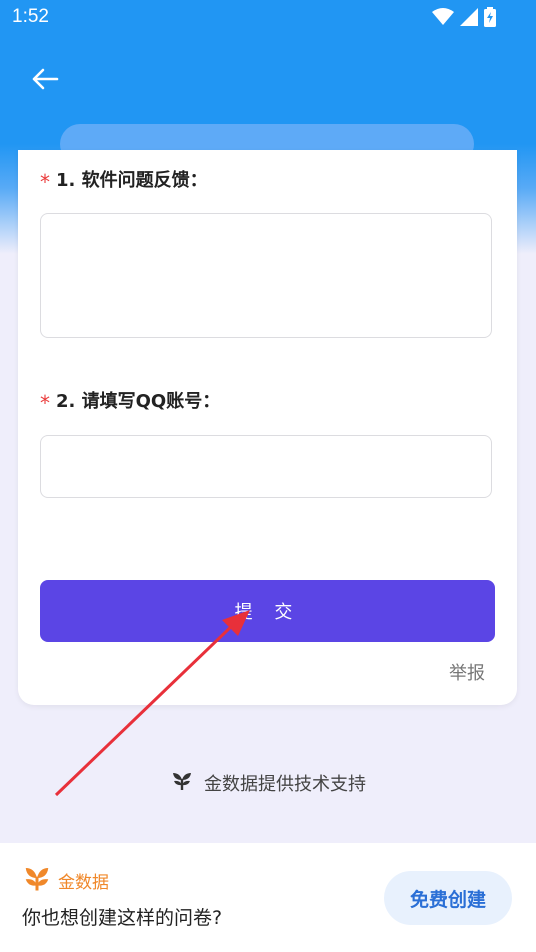  What do you see at coordinates (132, 180) in the screenshot?
I see `question-1-label: 1. 软件问题反馈：` at bounding box center [132, 180].